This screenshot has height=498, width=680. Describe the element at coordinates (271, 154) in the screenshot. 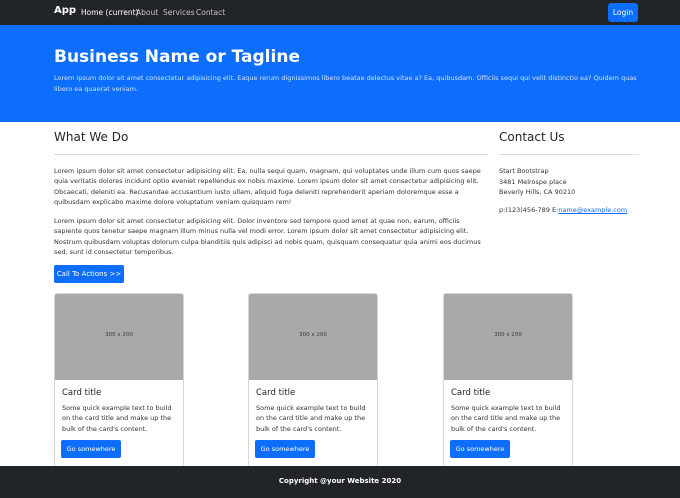

I see `what-we-do-divider` at that location.